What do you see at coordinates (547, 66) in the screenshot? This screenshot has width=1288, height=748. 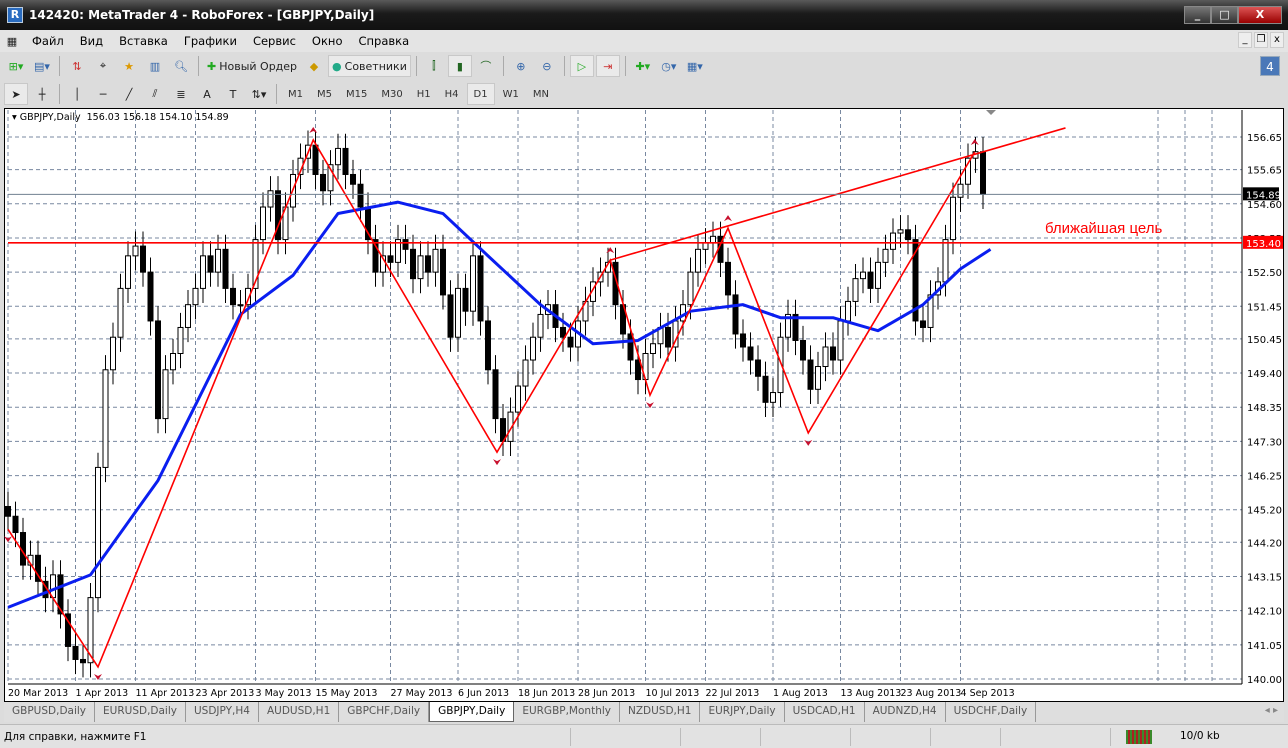 I see `zoom-out-icon: ⊖` at bounding box center [547, 66].